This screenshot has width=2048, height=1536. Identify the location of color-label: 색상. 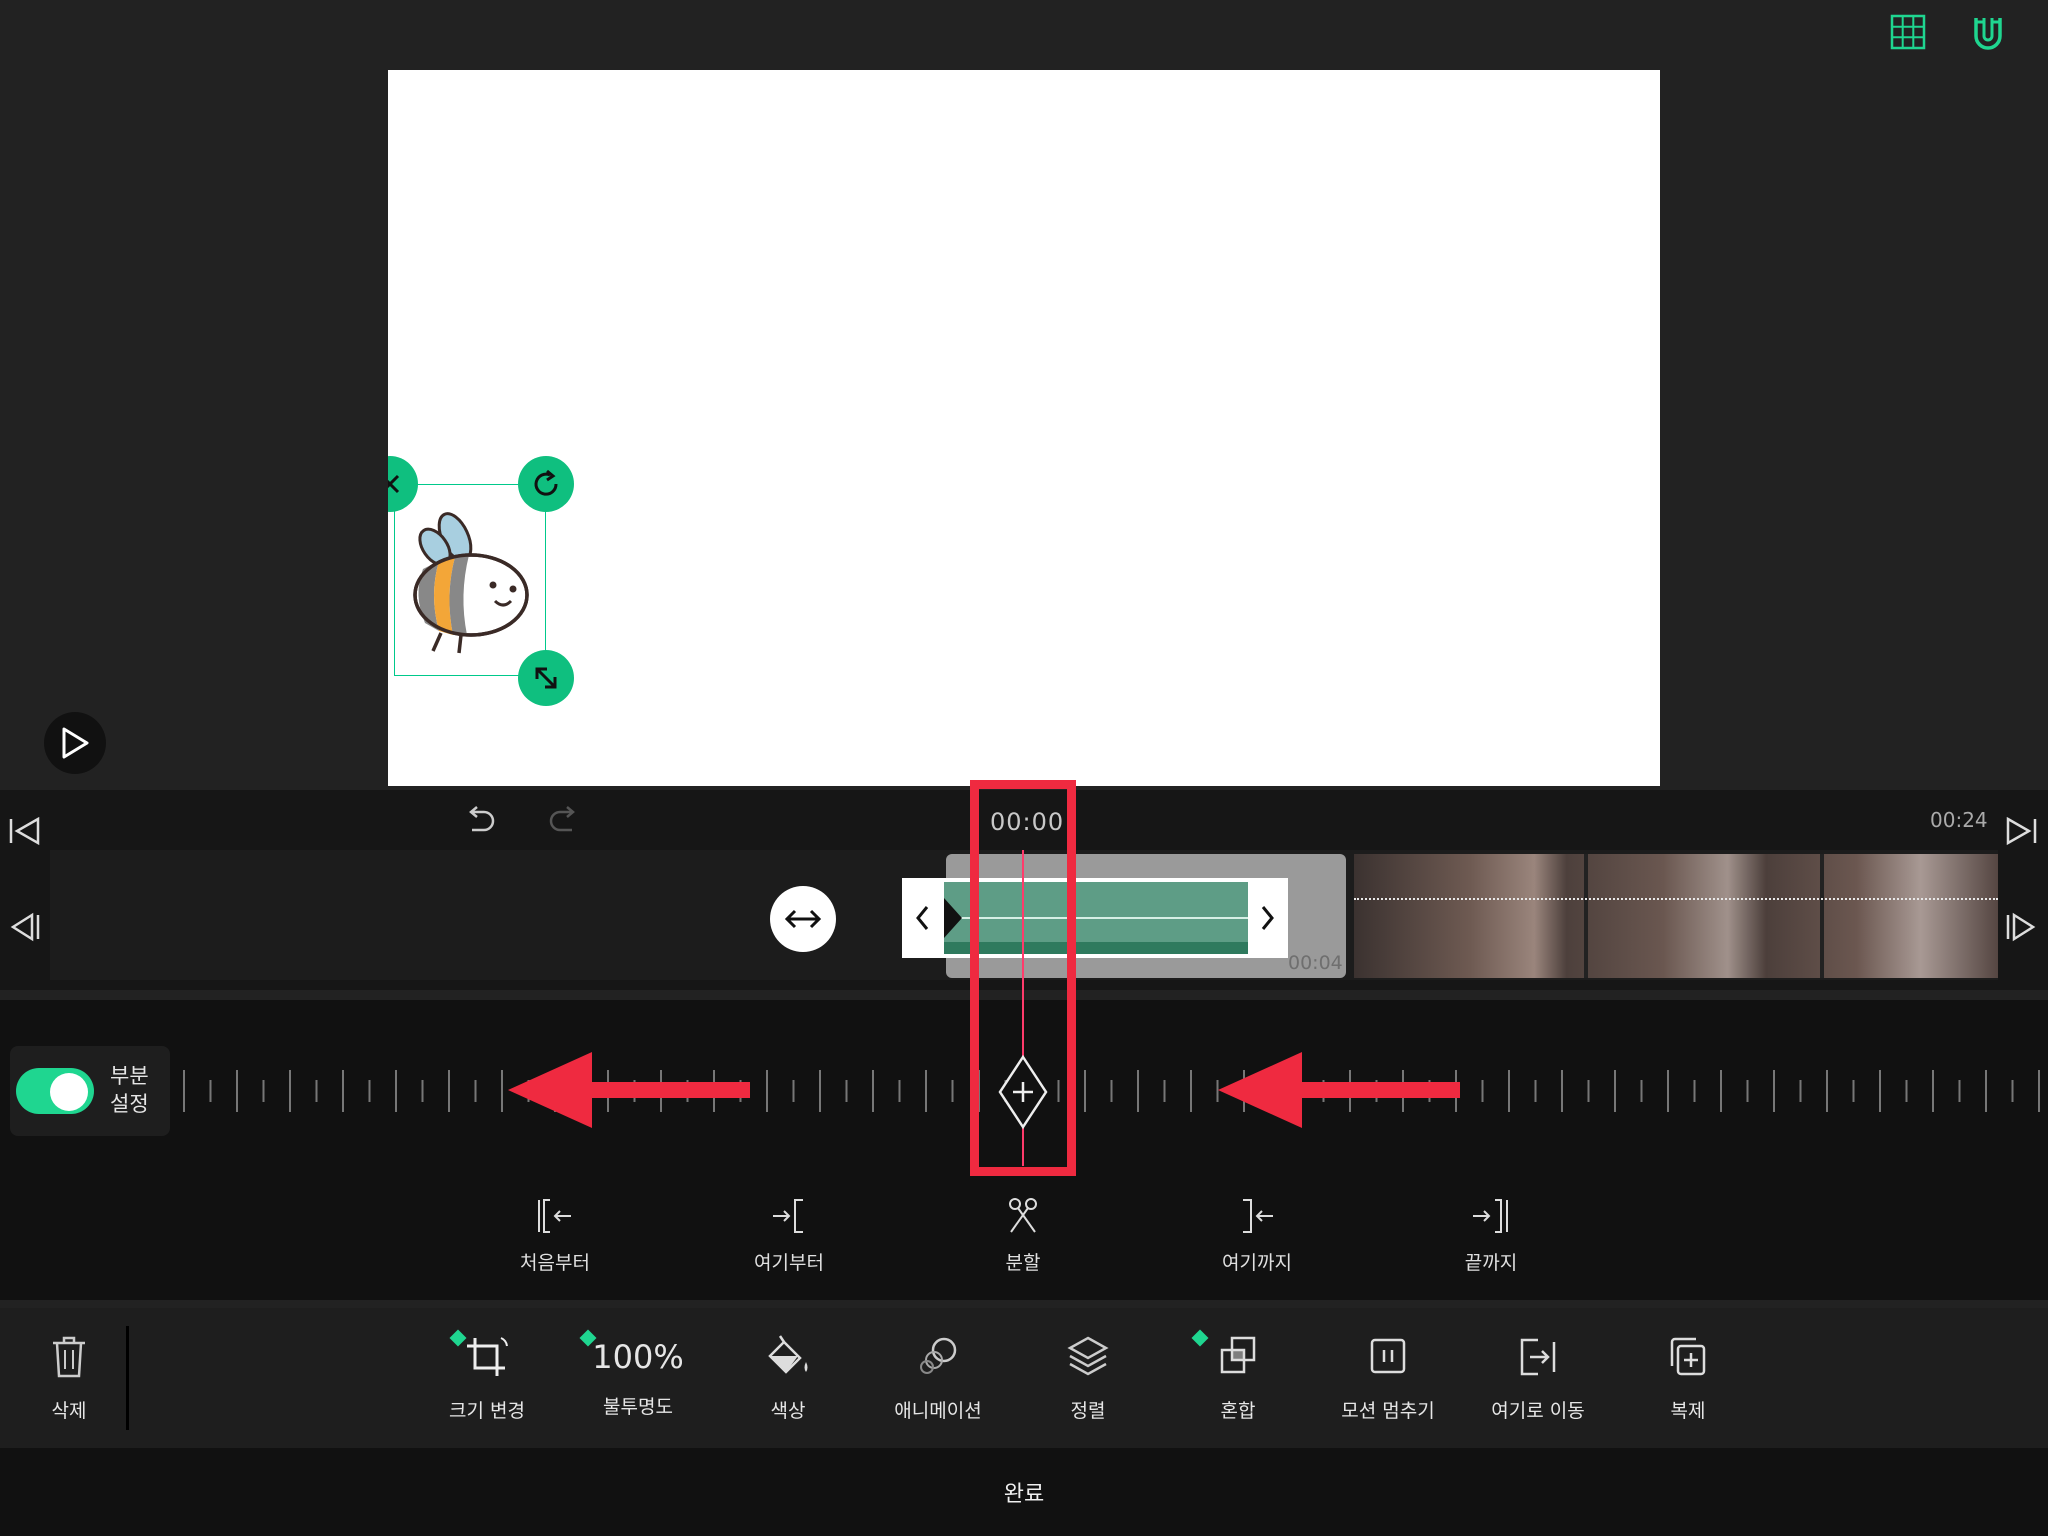
(788, 1411).